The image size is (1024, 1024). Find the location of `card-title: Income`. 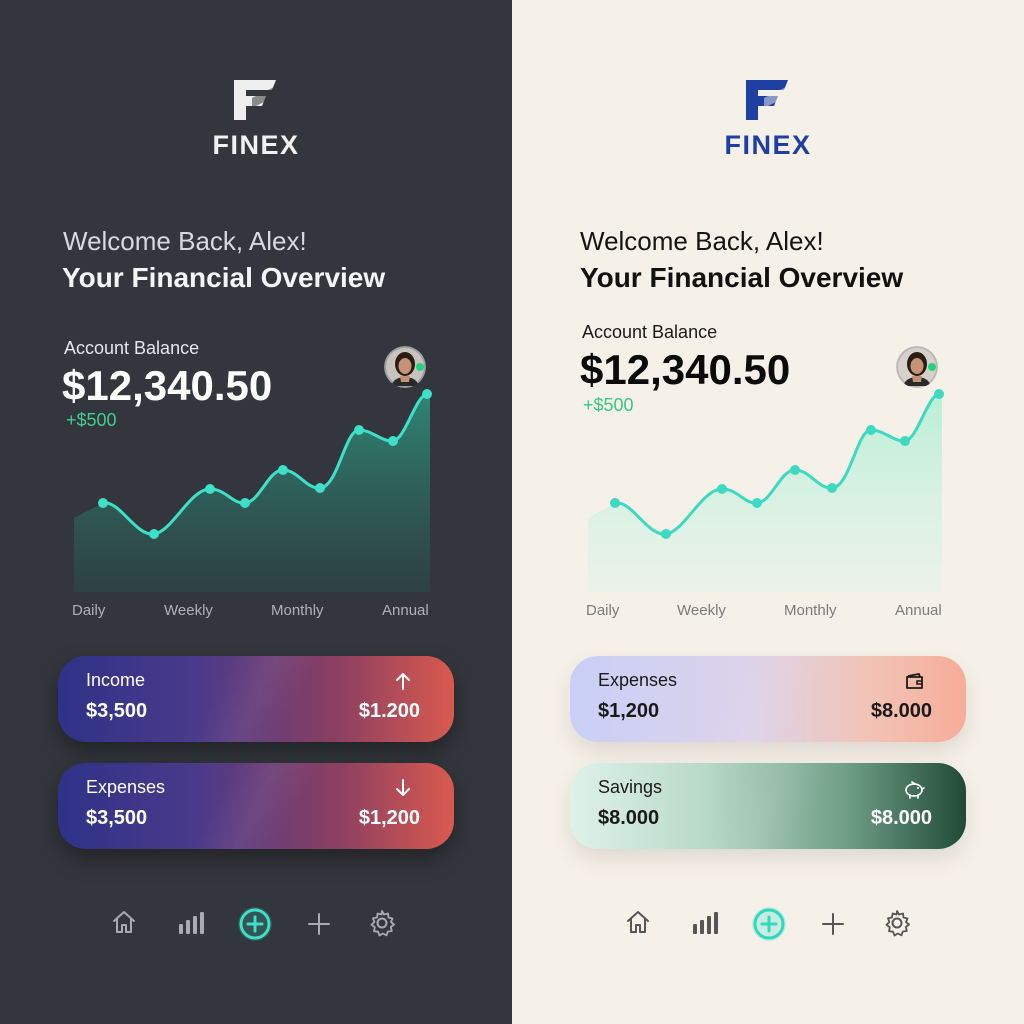

card-title: Income is located at coordinates (116, 680).